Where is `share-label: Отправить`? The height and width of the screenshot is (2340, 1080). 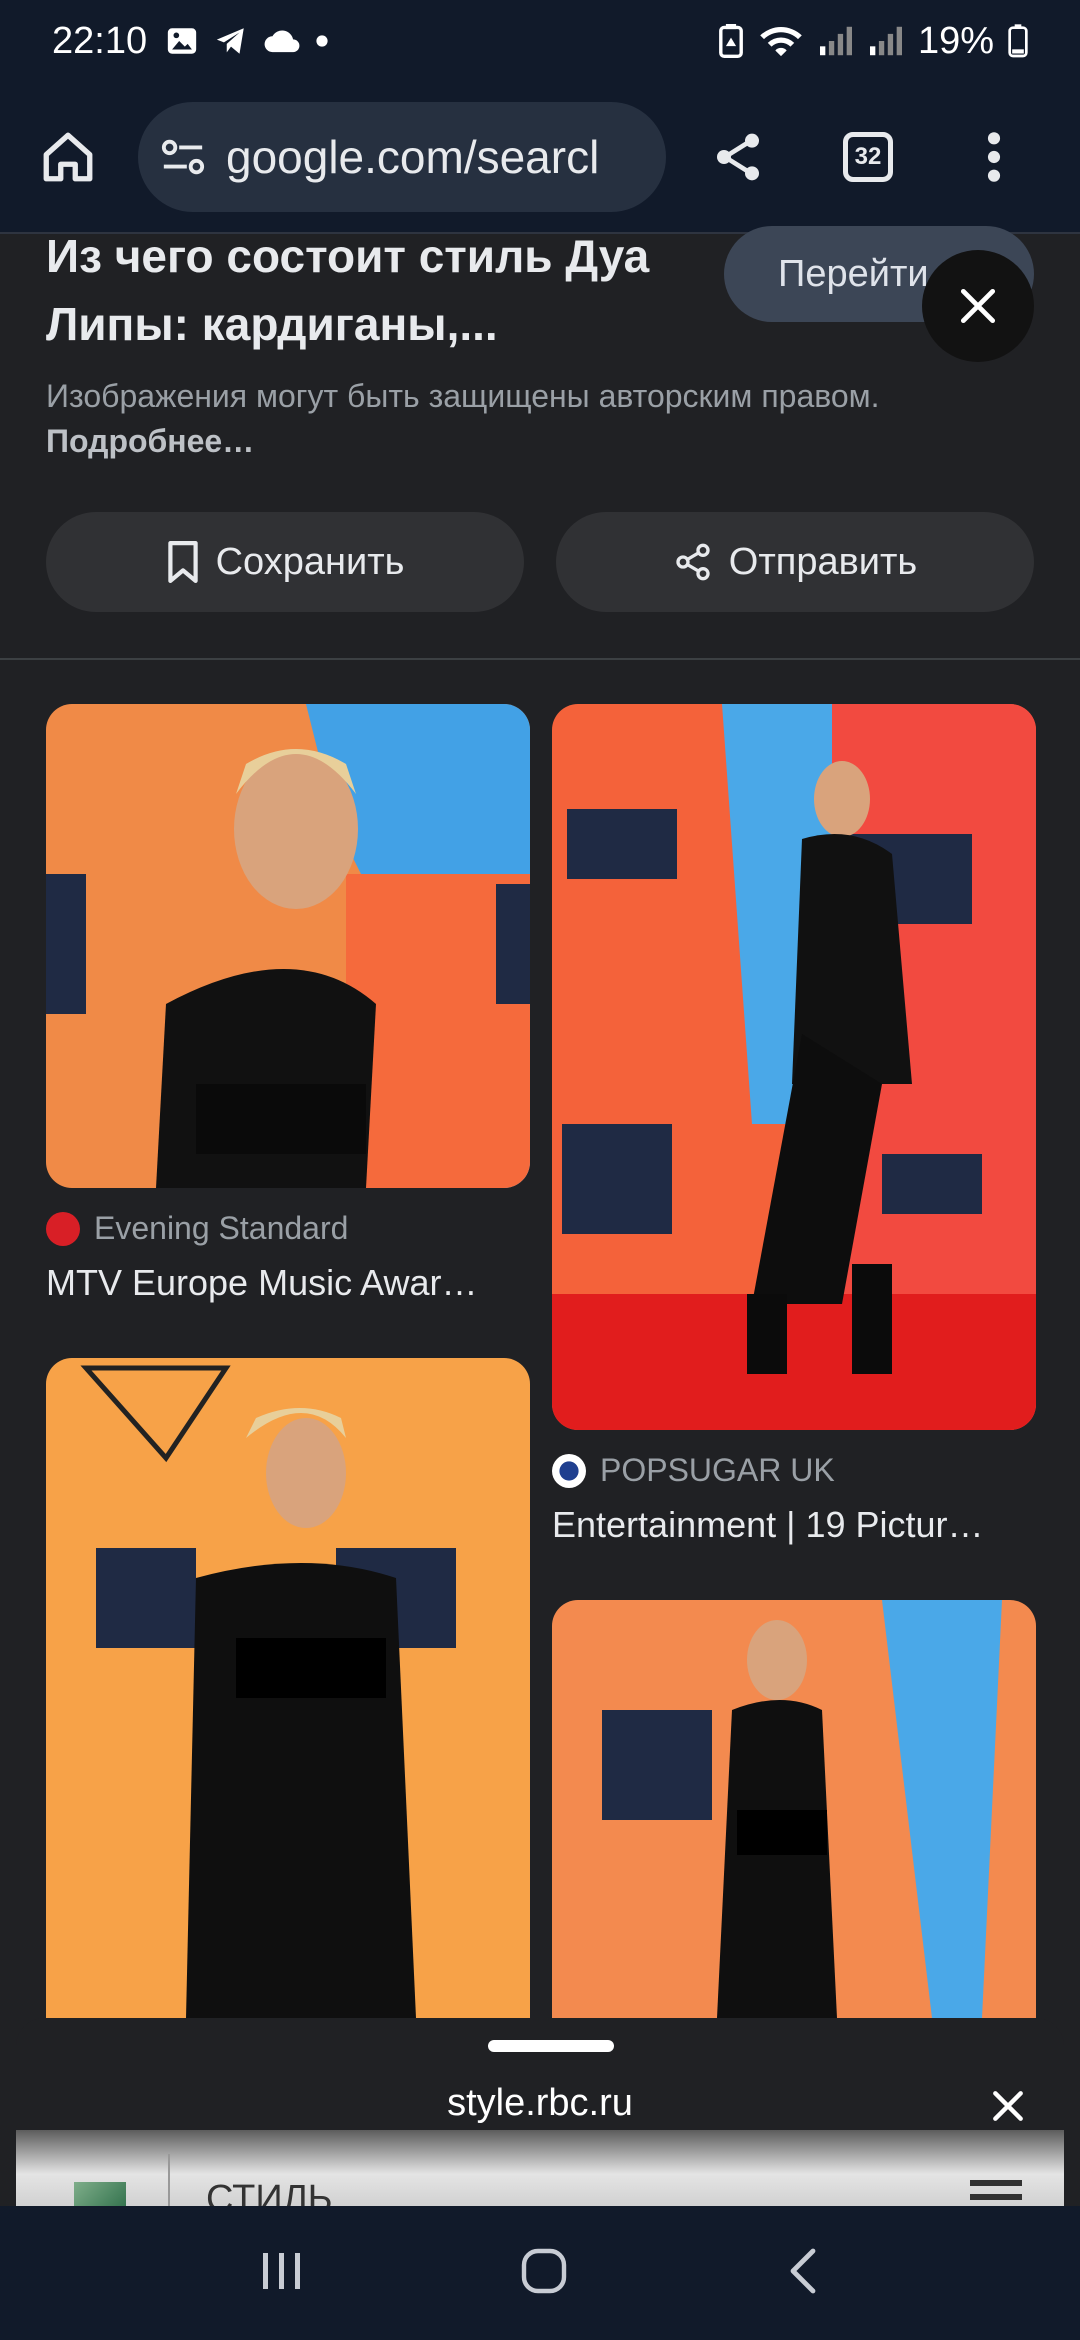
share-label: Отправить is located at coordinates (823, 561).